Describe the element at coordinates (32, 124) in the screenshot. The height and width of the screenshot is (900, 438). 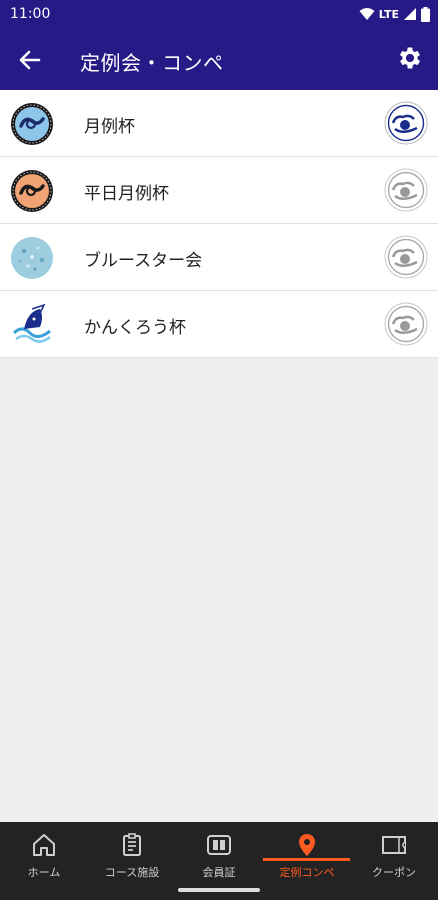
I see `blue-circle-emblem-icon` at that location.